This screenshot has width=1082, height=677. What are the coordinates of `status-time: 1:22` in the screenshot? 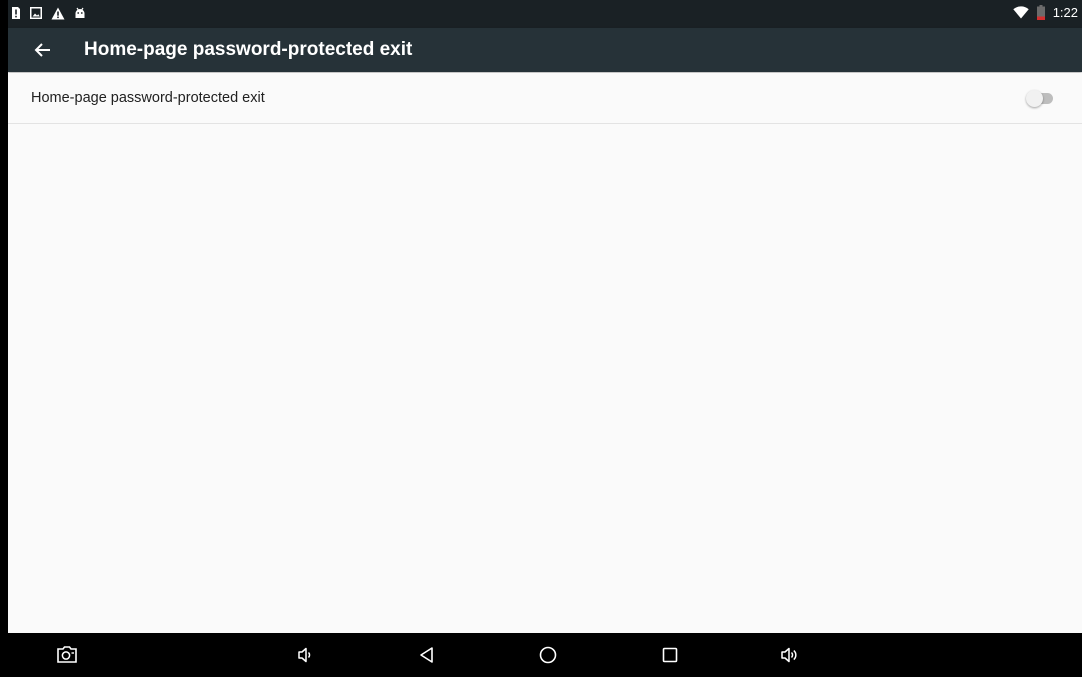 It's located at (1065, 12).